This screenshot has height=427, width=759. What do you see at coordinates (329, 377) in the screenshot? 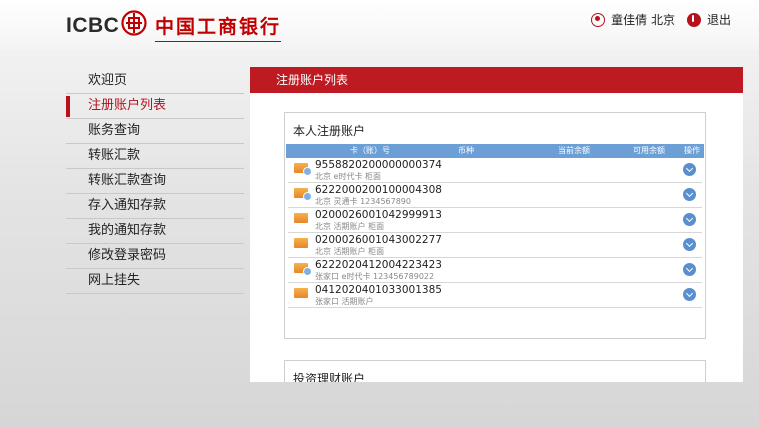
I see `section-title: 投资理财账户` at bounding box center [329, 377].